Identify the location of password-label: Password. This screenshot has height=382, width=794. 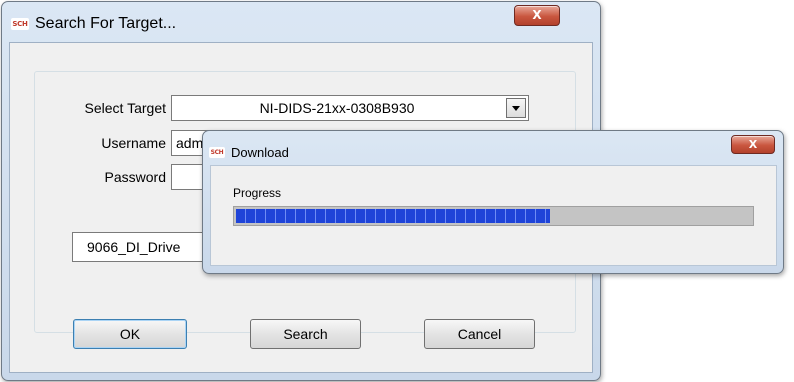
(135, 177).